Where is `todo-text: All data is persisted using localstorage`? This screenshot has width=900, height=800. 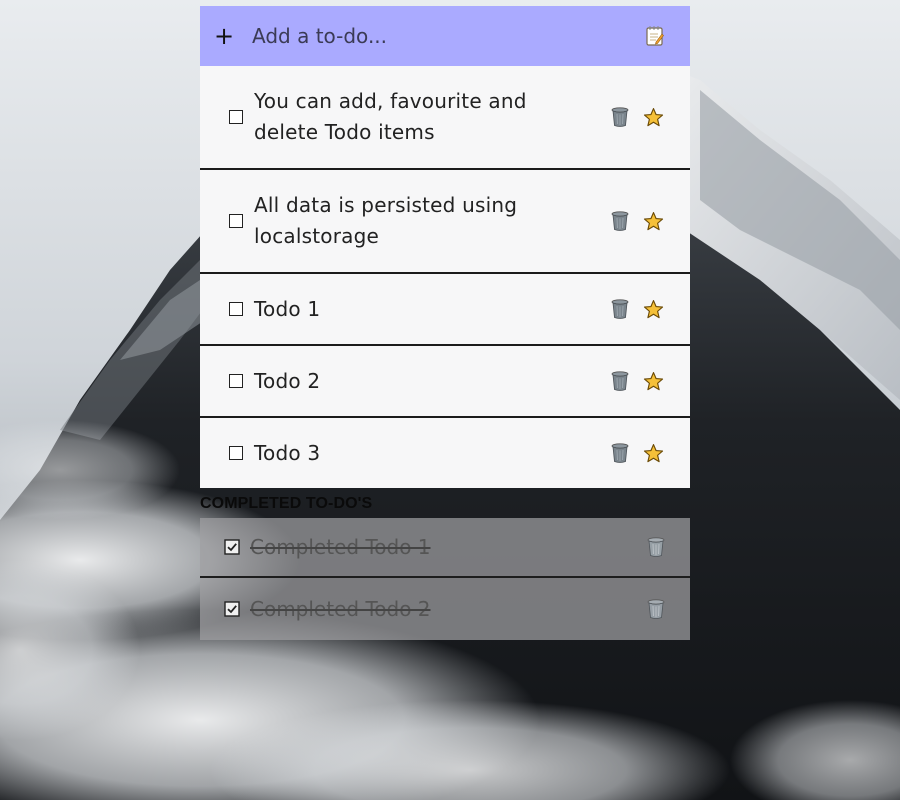
todo-text: All data is persisted using localstorage is located at coordinates (432, 221).